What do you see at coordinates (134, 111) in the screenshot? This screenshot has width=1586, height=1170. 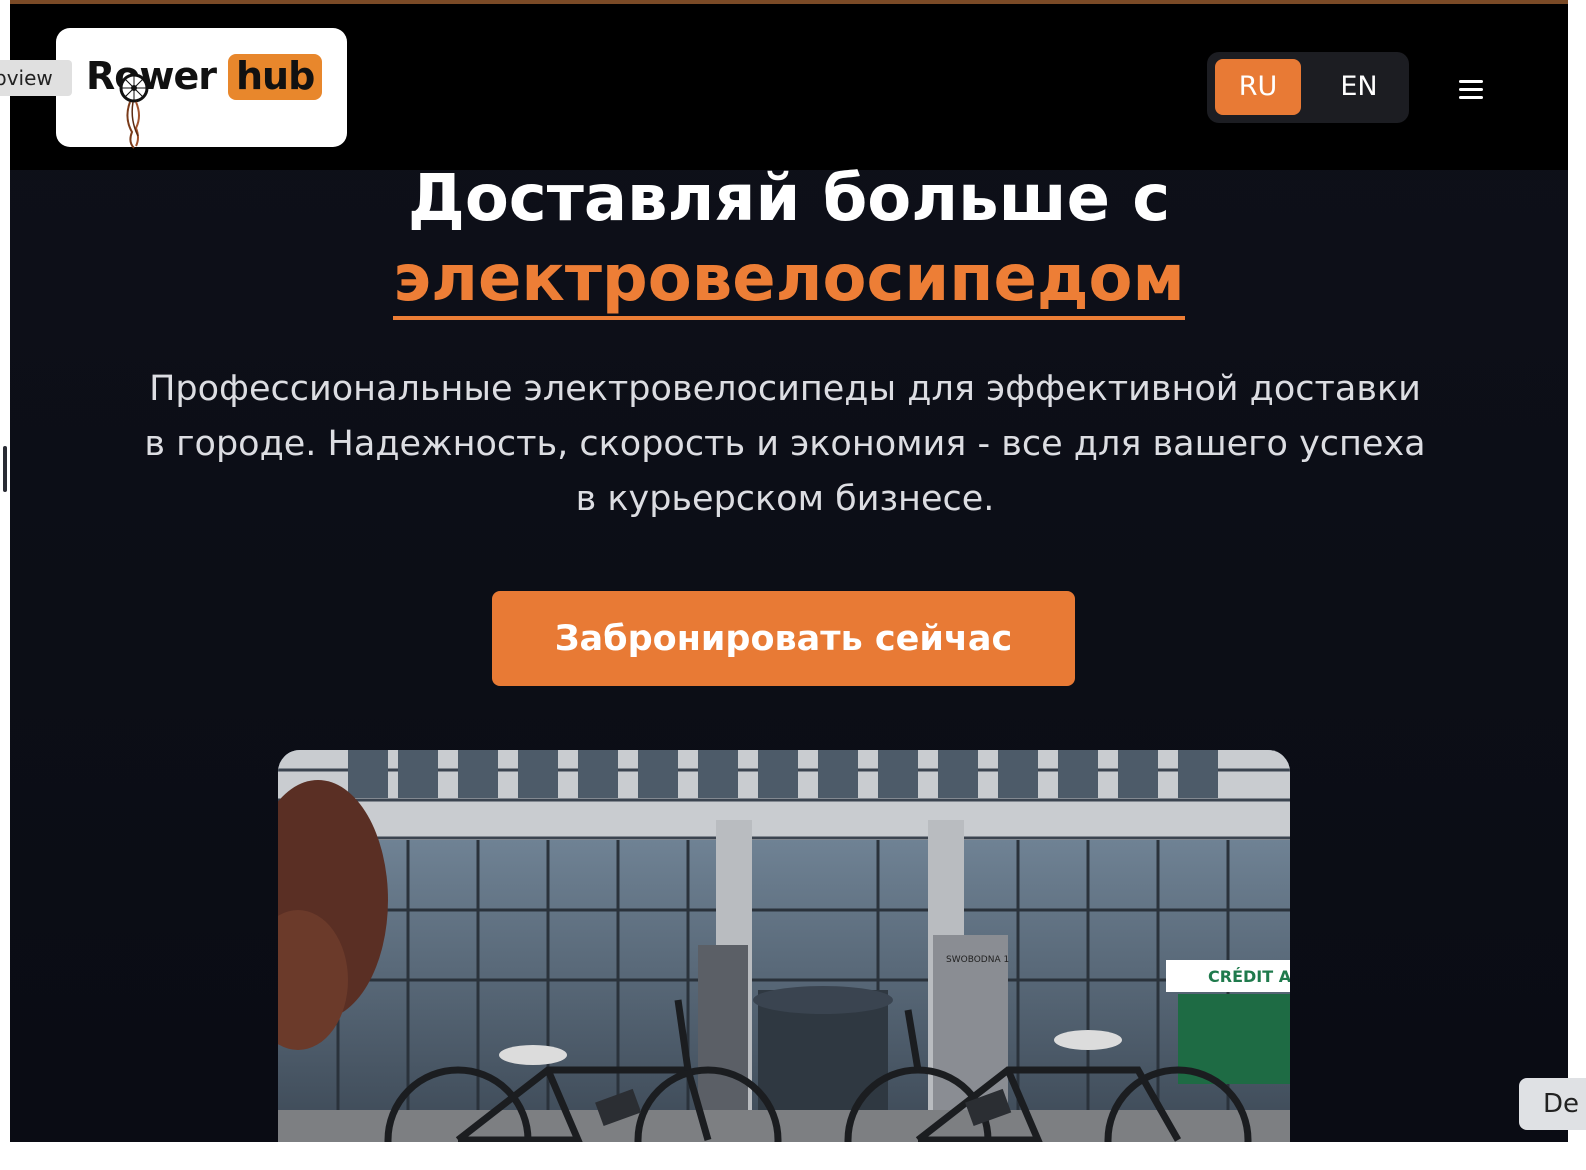 I see `bike-wheel-icon` at bounding box center [134, 111].